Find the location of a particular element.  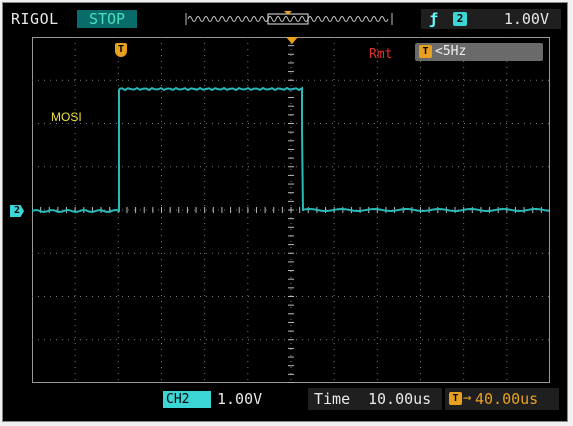

trigger-delay-icon: T is located at coordinates (455, 398).